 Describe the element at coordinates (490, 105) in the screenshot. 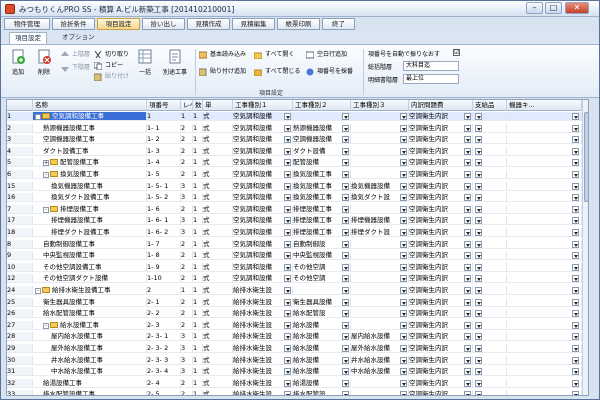

I see `column-header: 支給品` at that location.